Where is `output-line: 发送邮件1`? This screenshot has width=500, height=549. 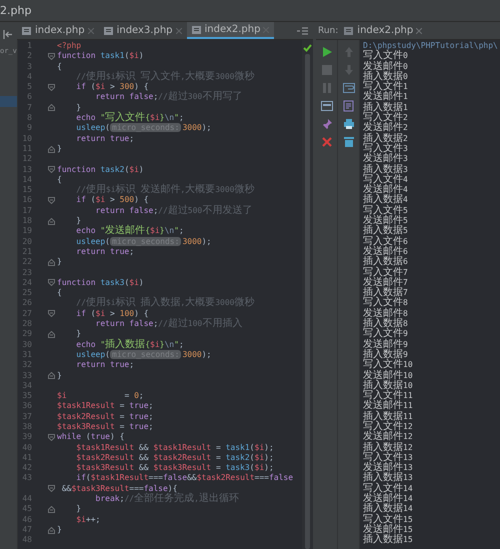 output-line: 发送邮件1 is located at coordinates (386, 97).